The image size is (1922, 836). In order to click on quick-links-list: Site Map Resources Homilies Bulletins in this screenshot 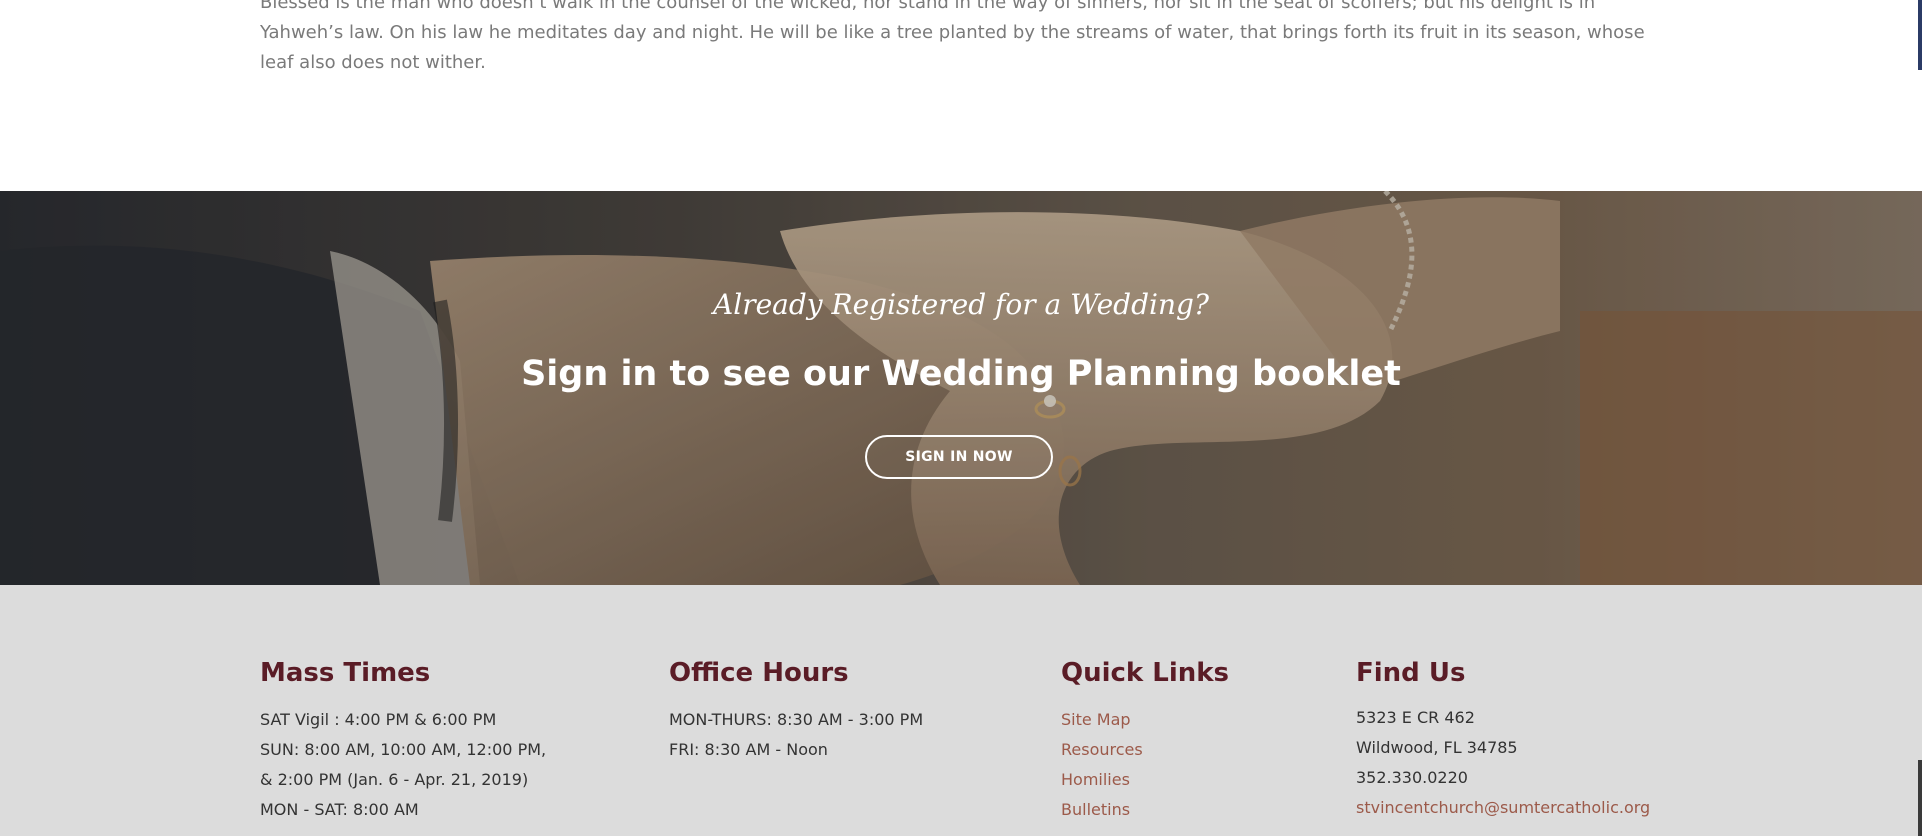, I will do `click(1145, 765)`.